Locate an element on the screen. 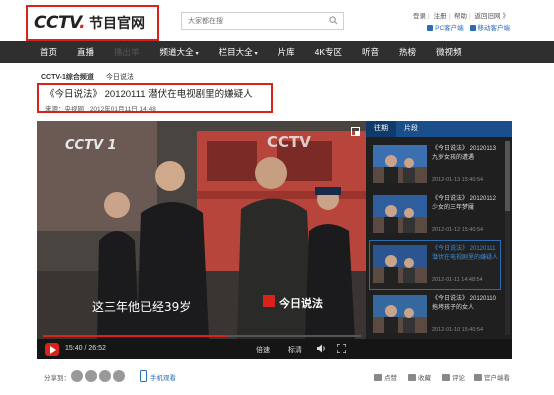 This screenshot has height=395, width=554. arrow-icon: 》 is located at coordinates (506, 16).